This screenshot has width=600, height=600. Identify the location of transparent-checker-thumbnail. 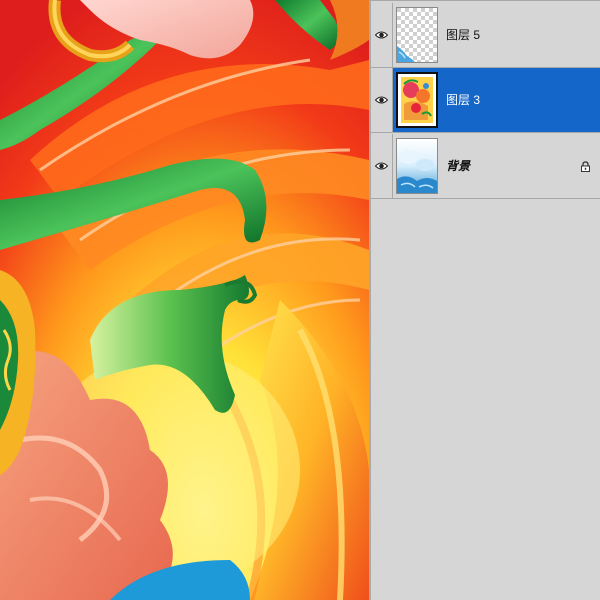
(417, 35).